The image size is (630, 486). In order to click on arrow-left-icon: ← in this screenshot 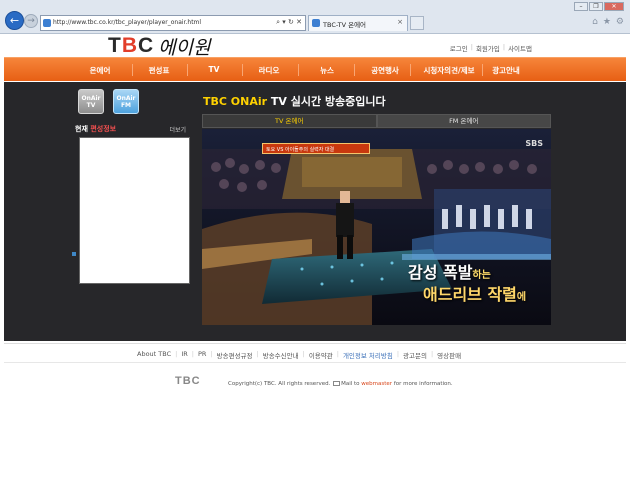, I will do `click(14, 20)`.